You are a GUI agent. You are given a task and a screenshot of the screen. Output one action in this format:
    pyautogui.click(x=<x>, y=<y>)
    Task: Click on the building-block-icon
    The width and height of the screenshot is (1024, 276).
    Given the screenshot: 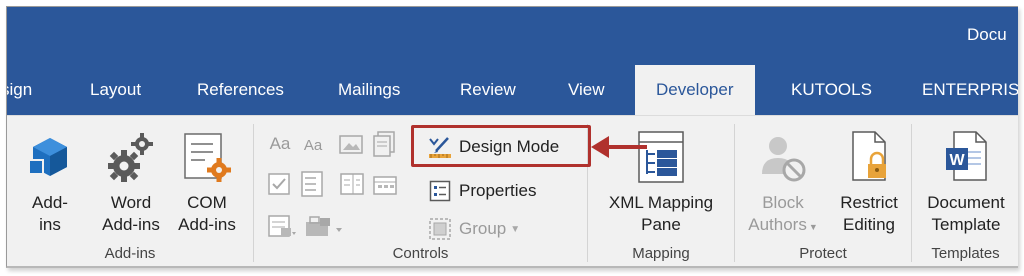 What is the action you would take?
    pyautogui.click(x=384, y=144)
    